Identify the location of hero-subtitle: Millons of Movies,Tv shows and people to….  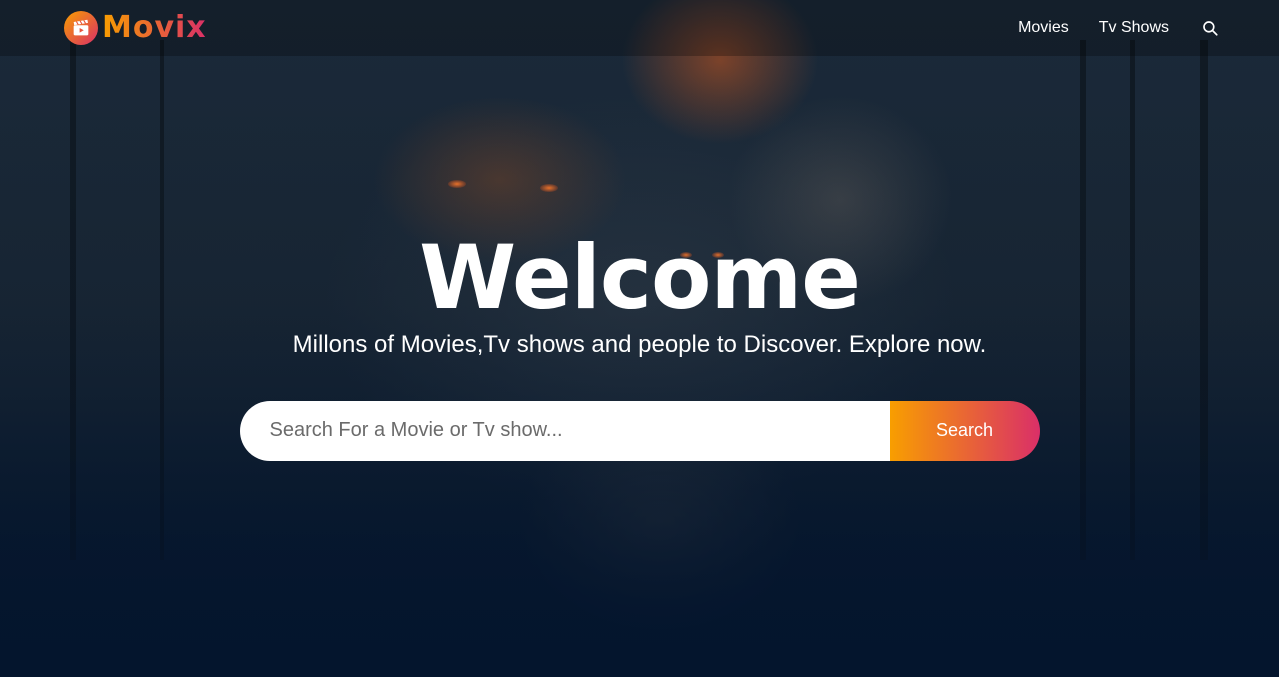
(639, 344).